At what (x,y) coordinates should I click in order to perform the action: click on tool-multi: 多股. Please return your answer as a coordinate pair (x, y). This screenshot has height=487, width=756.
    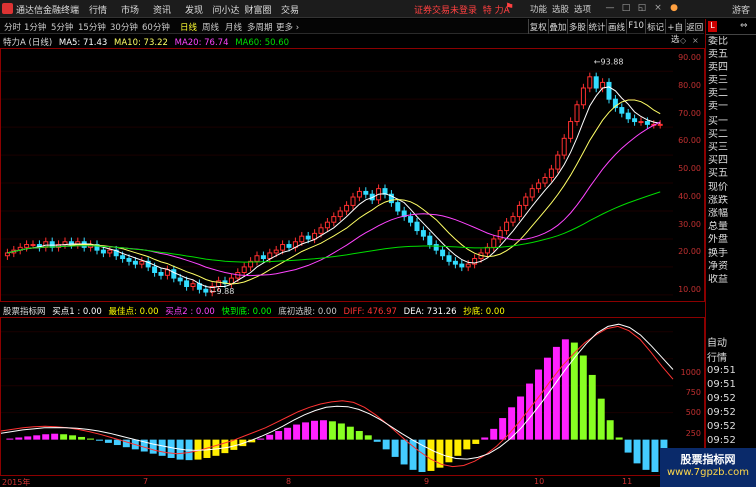
    Looking at the image, I should click on (577, 26).